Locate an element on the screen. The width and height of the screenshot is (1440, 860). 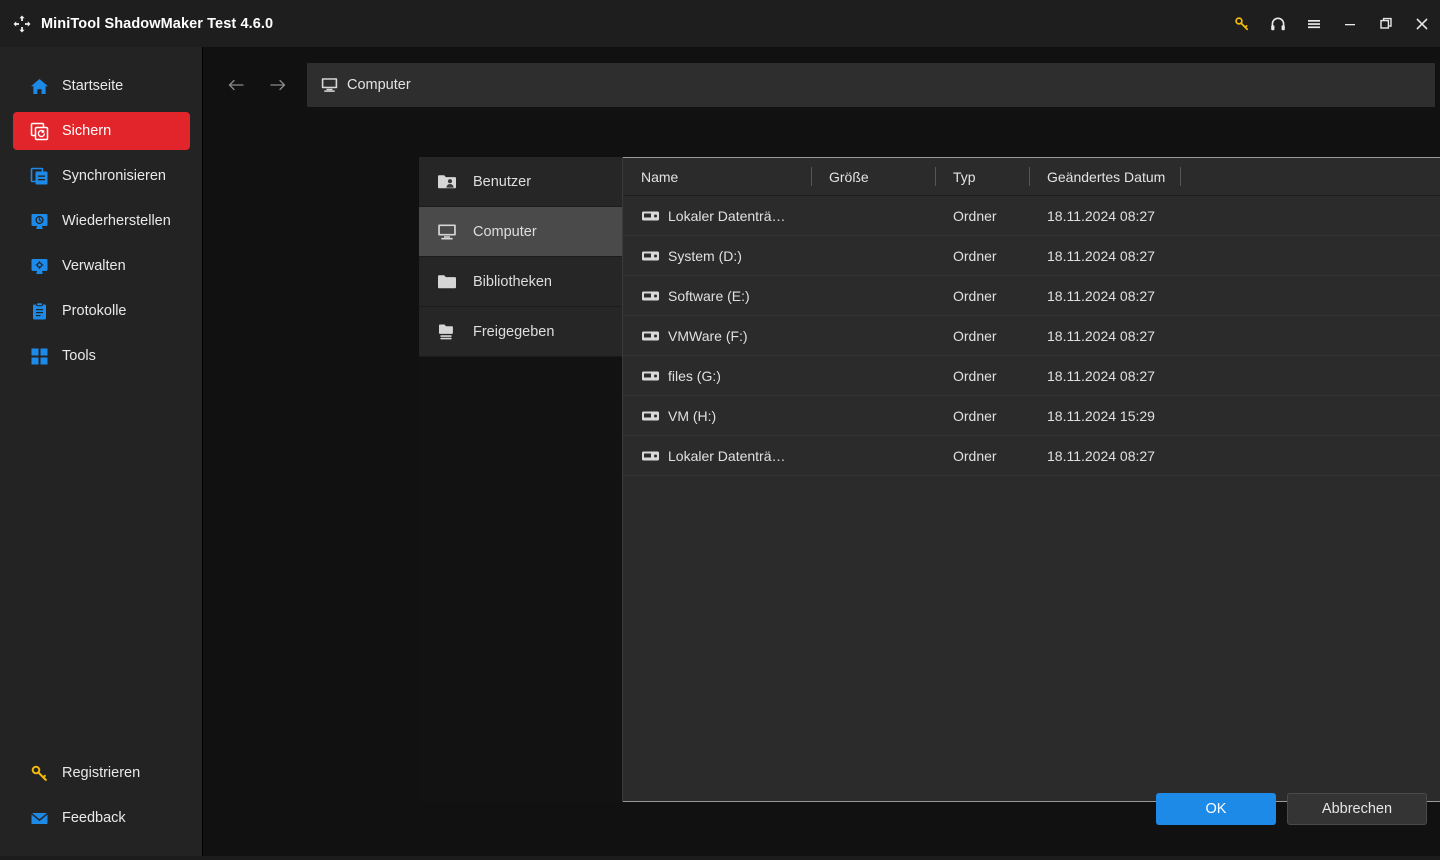
cell-name: System (D:) is located at coordinates (717, 256).